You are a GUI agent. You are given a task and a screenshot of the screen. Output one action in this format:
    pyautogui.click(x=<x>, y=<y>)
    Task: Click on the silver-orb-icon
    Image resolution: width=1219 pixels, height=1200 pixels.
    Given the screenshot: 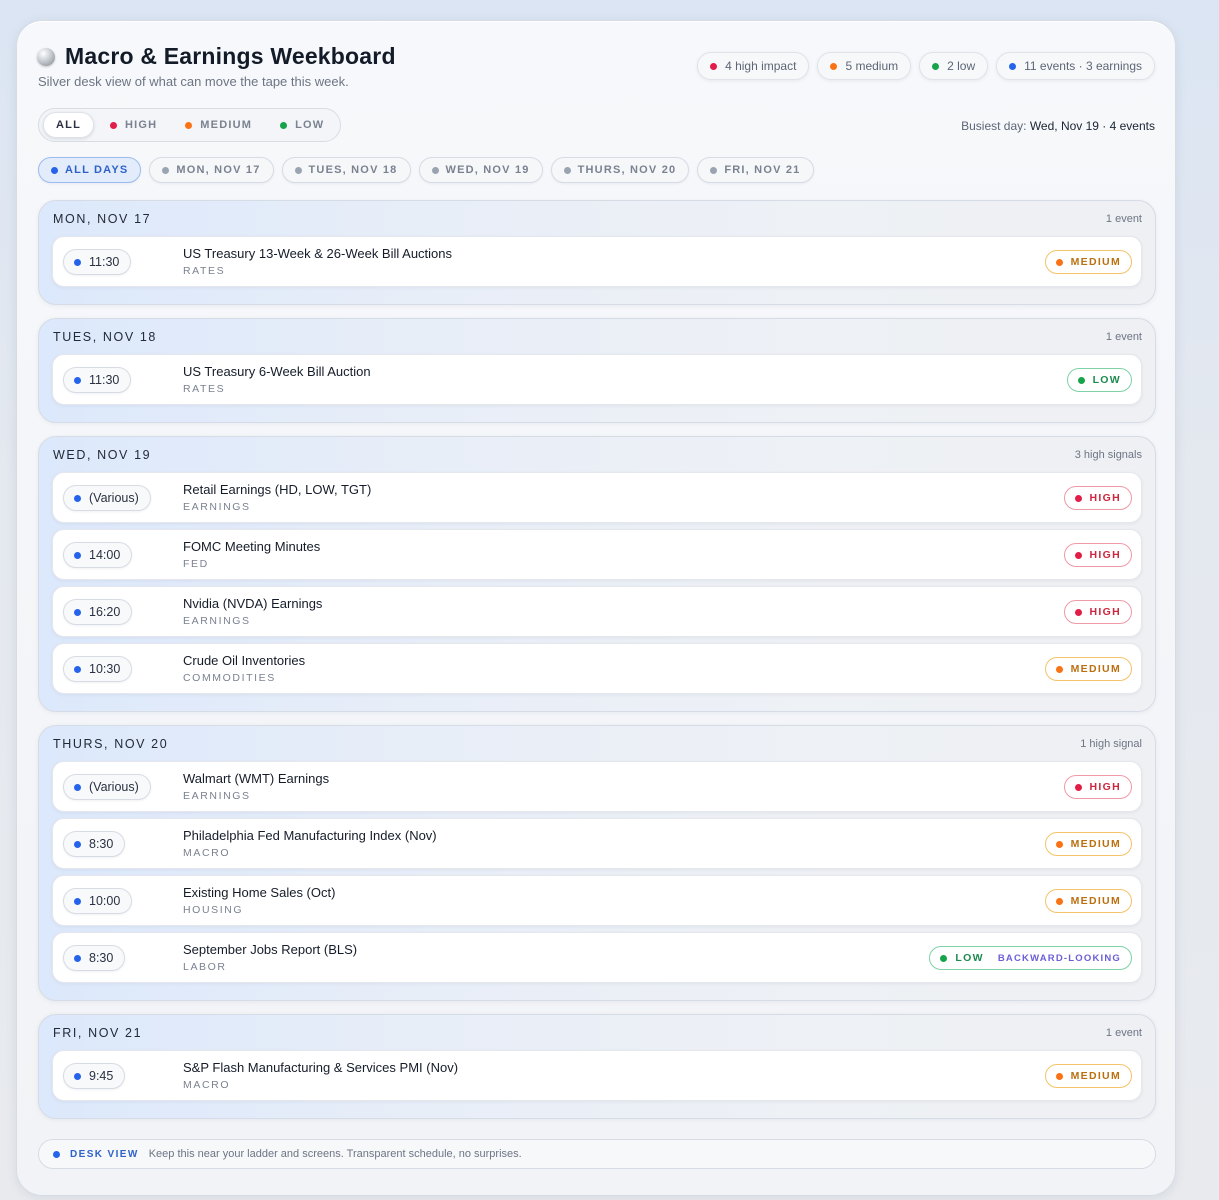 What is the action you would take?
    pyautogui.click(x=46, y=56)
    